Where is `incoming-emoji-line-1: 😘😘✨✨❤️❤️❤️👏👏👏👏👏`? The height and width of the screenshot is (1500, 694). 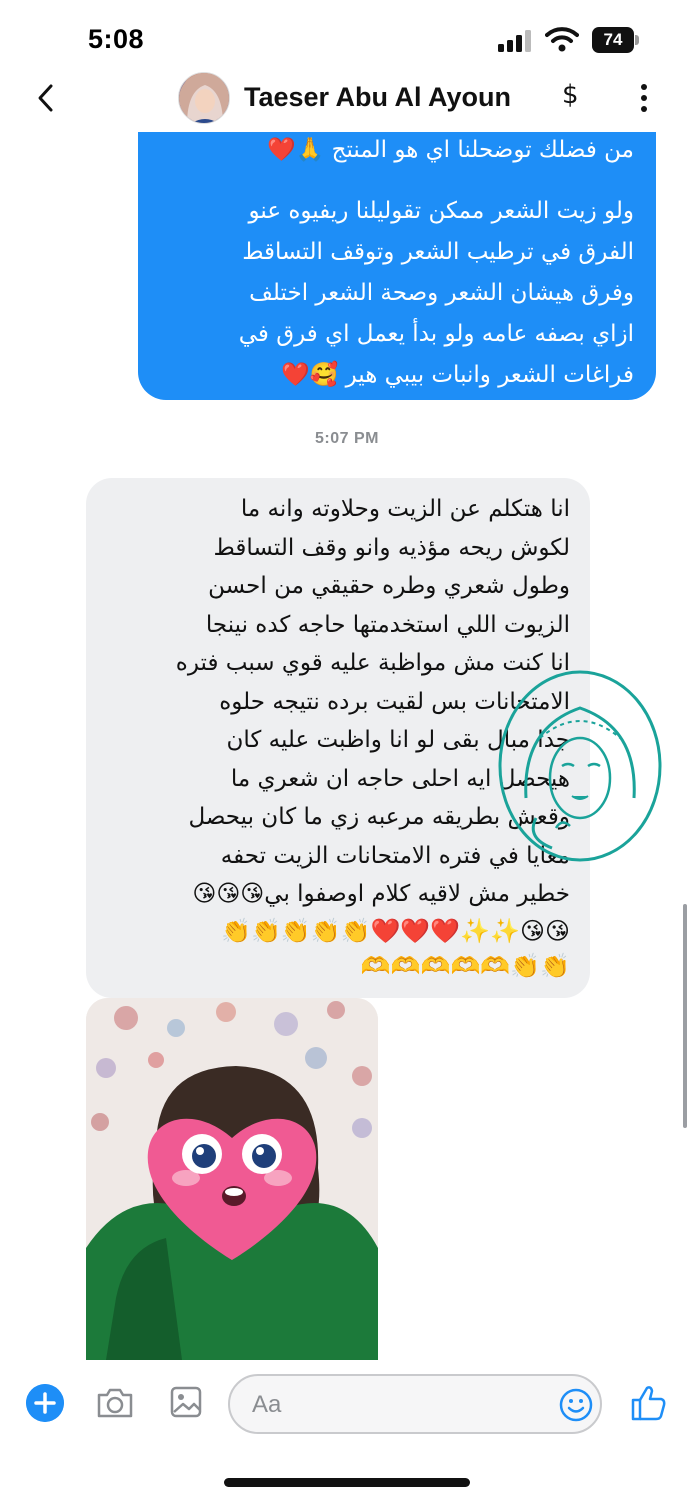
incoming-emoji-line-1: 😘😘✨✨❤️❤️❤️👏👏👏👏👏 is located at coordinates (395, 930).